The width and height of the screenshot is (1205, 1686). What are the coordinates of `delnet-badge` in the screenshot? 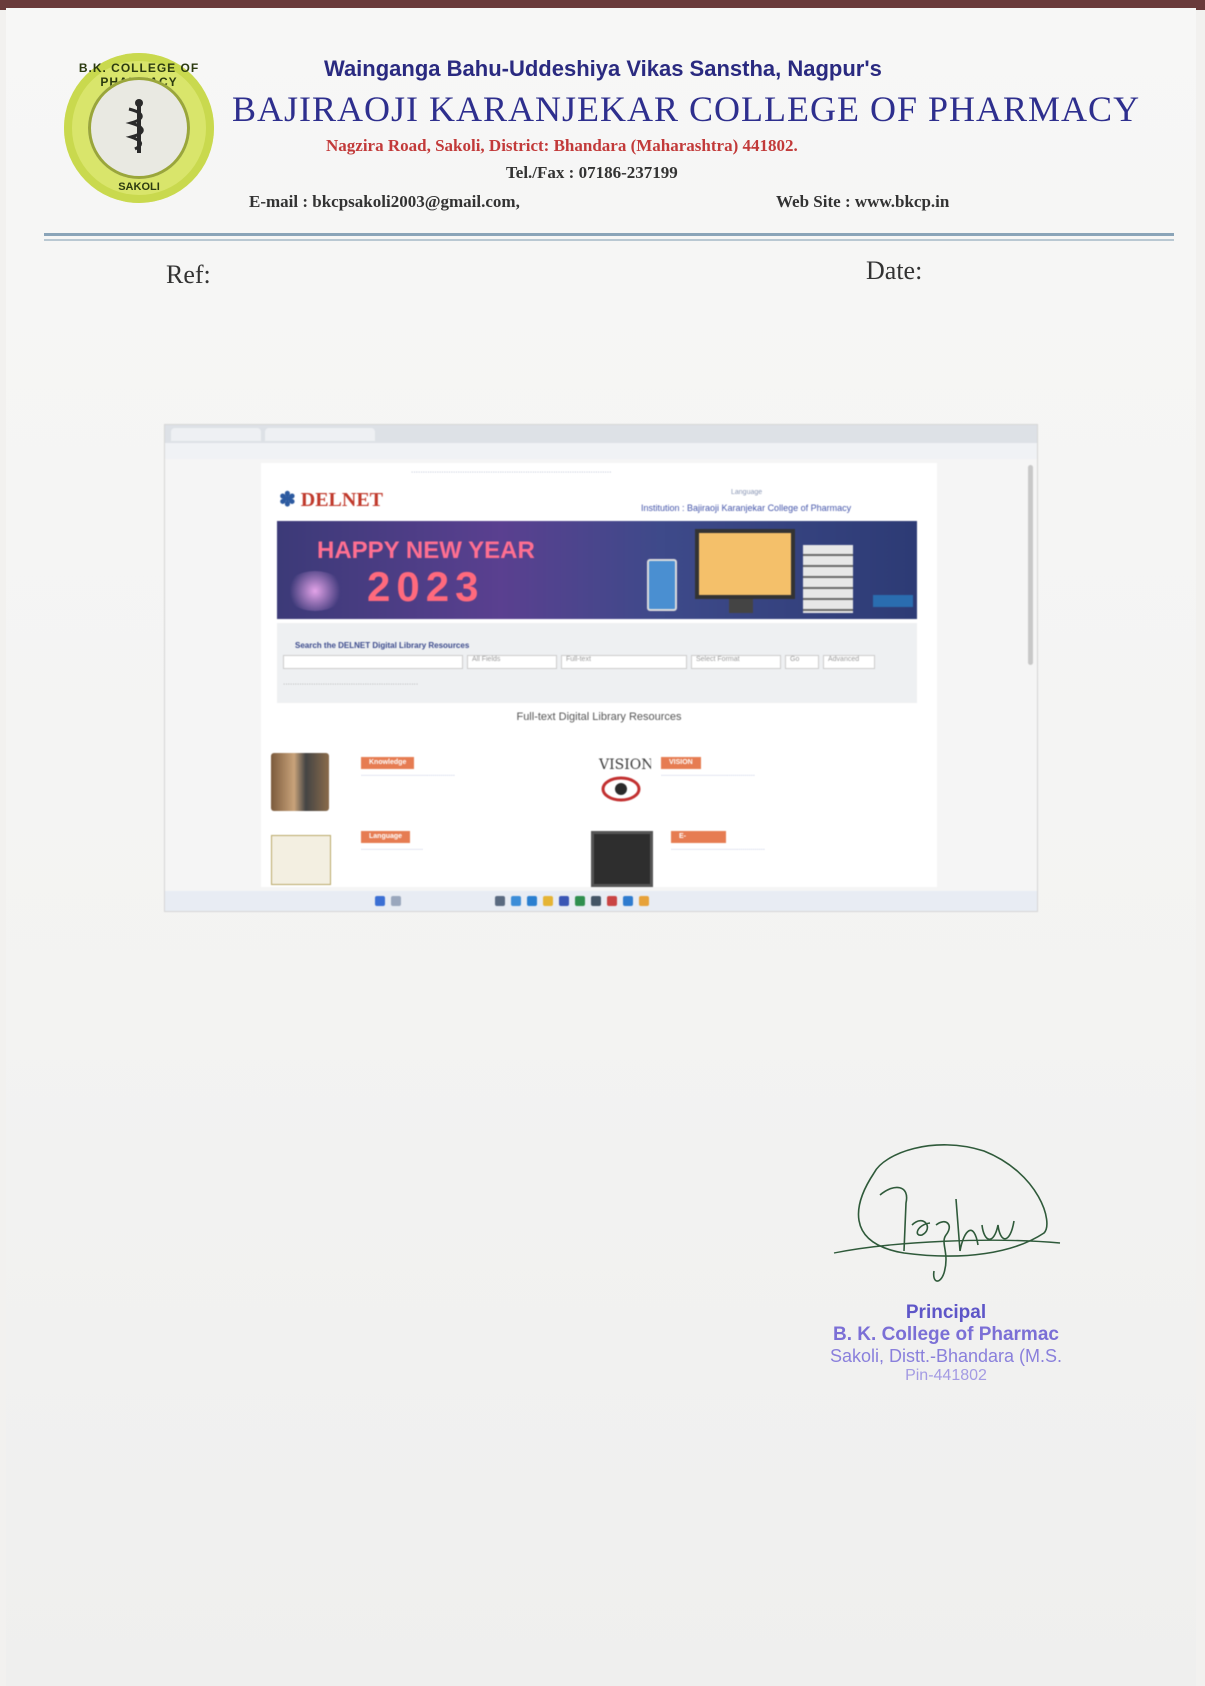 It's located at (893, 601).